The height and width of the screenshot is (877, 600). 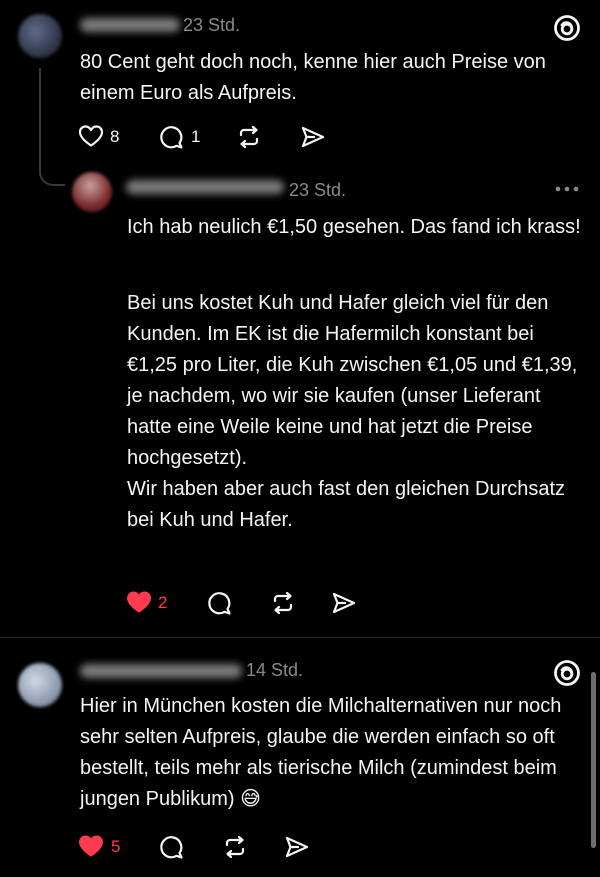 What do you see at coordinates (208, 138) in the screenshot?
I see `action-bar: 8 1` at bounding box center [208, 138].